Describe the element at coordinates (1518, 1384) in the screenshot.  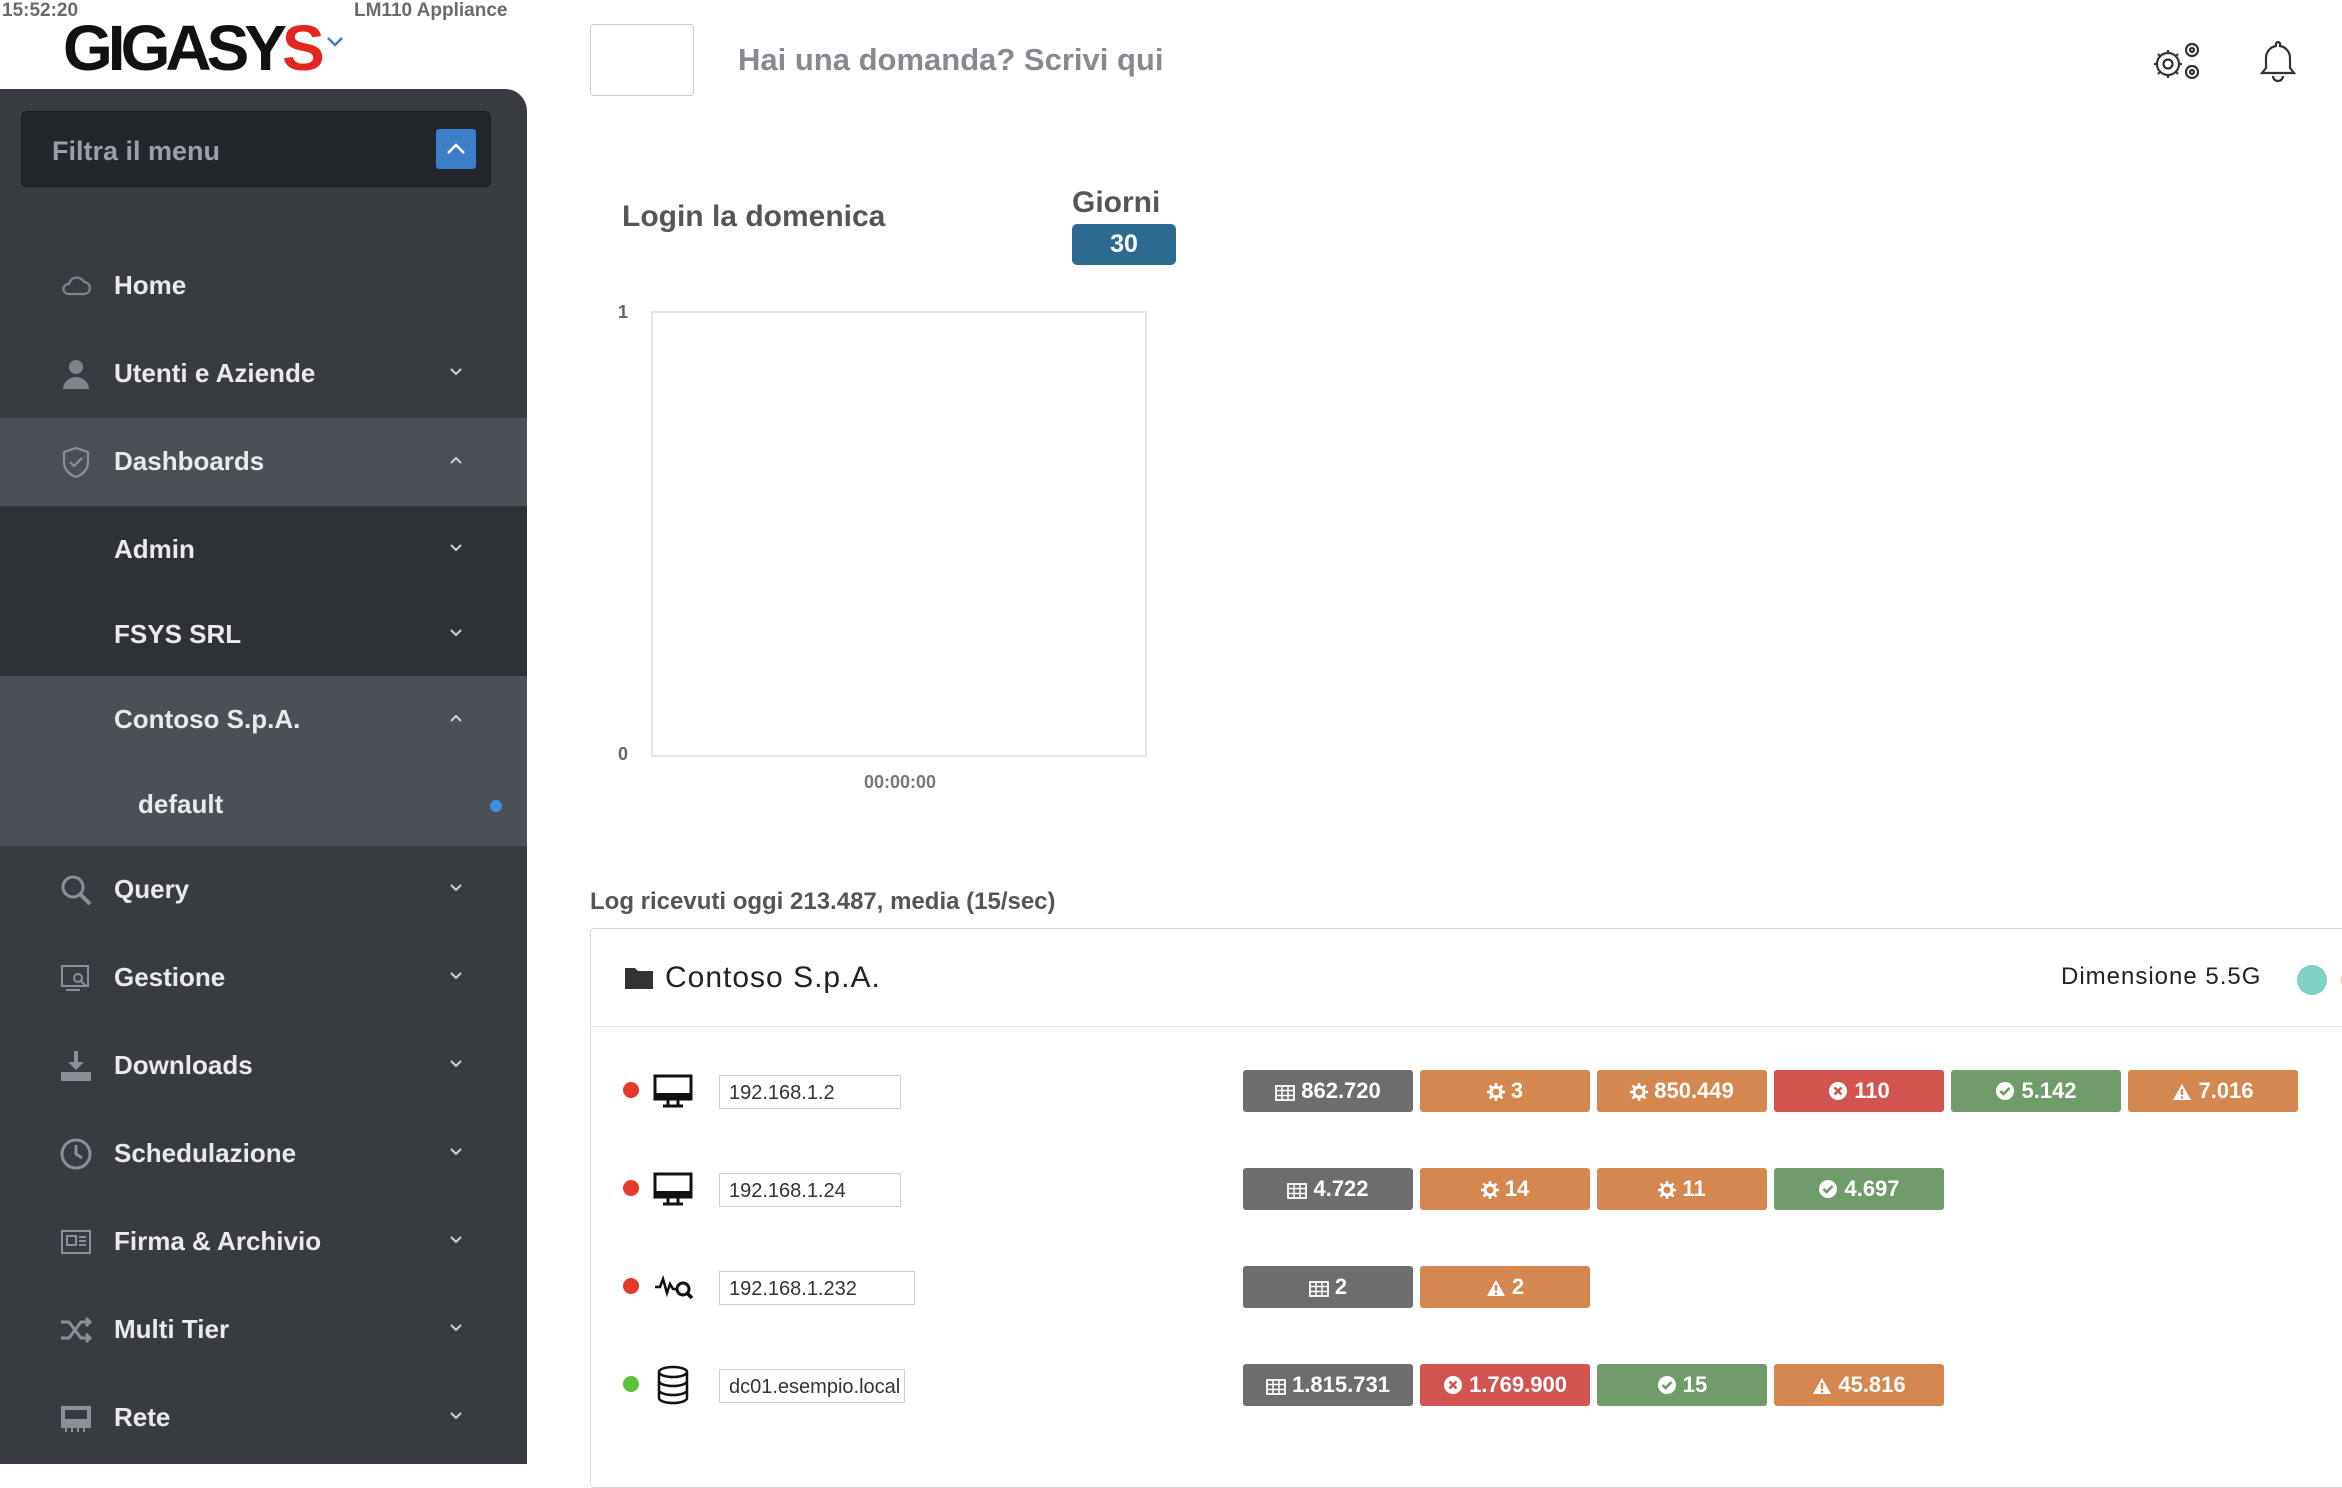
I see `badge-value: 1.769.900` at that location.